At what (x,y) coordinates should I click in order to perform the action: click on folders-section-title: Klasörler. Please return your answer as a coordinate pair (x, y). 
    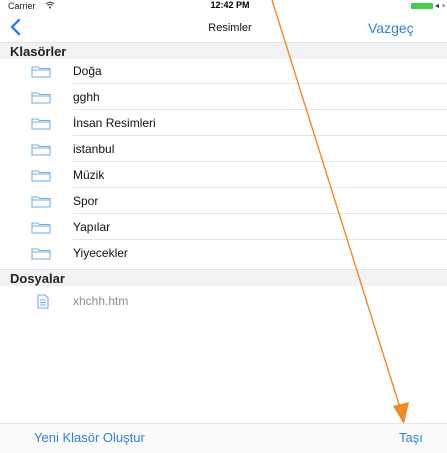
    Looking at the image, I should click on (38, 51).